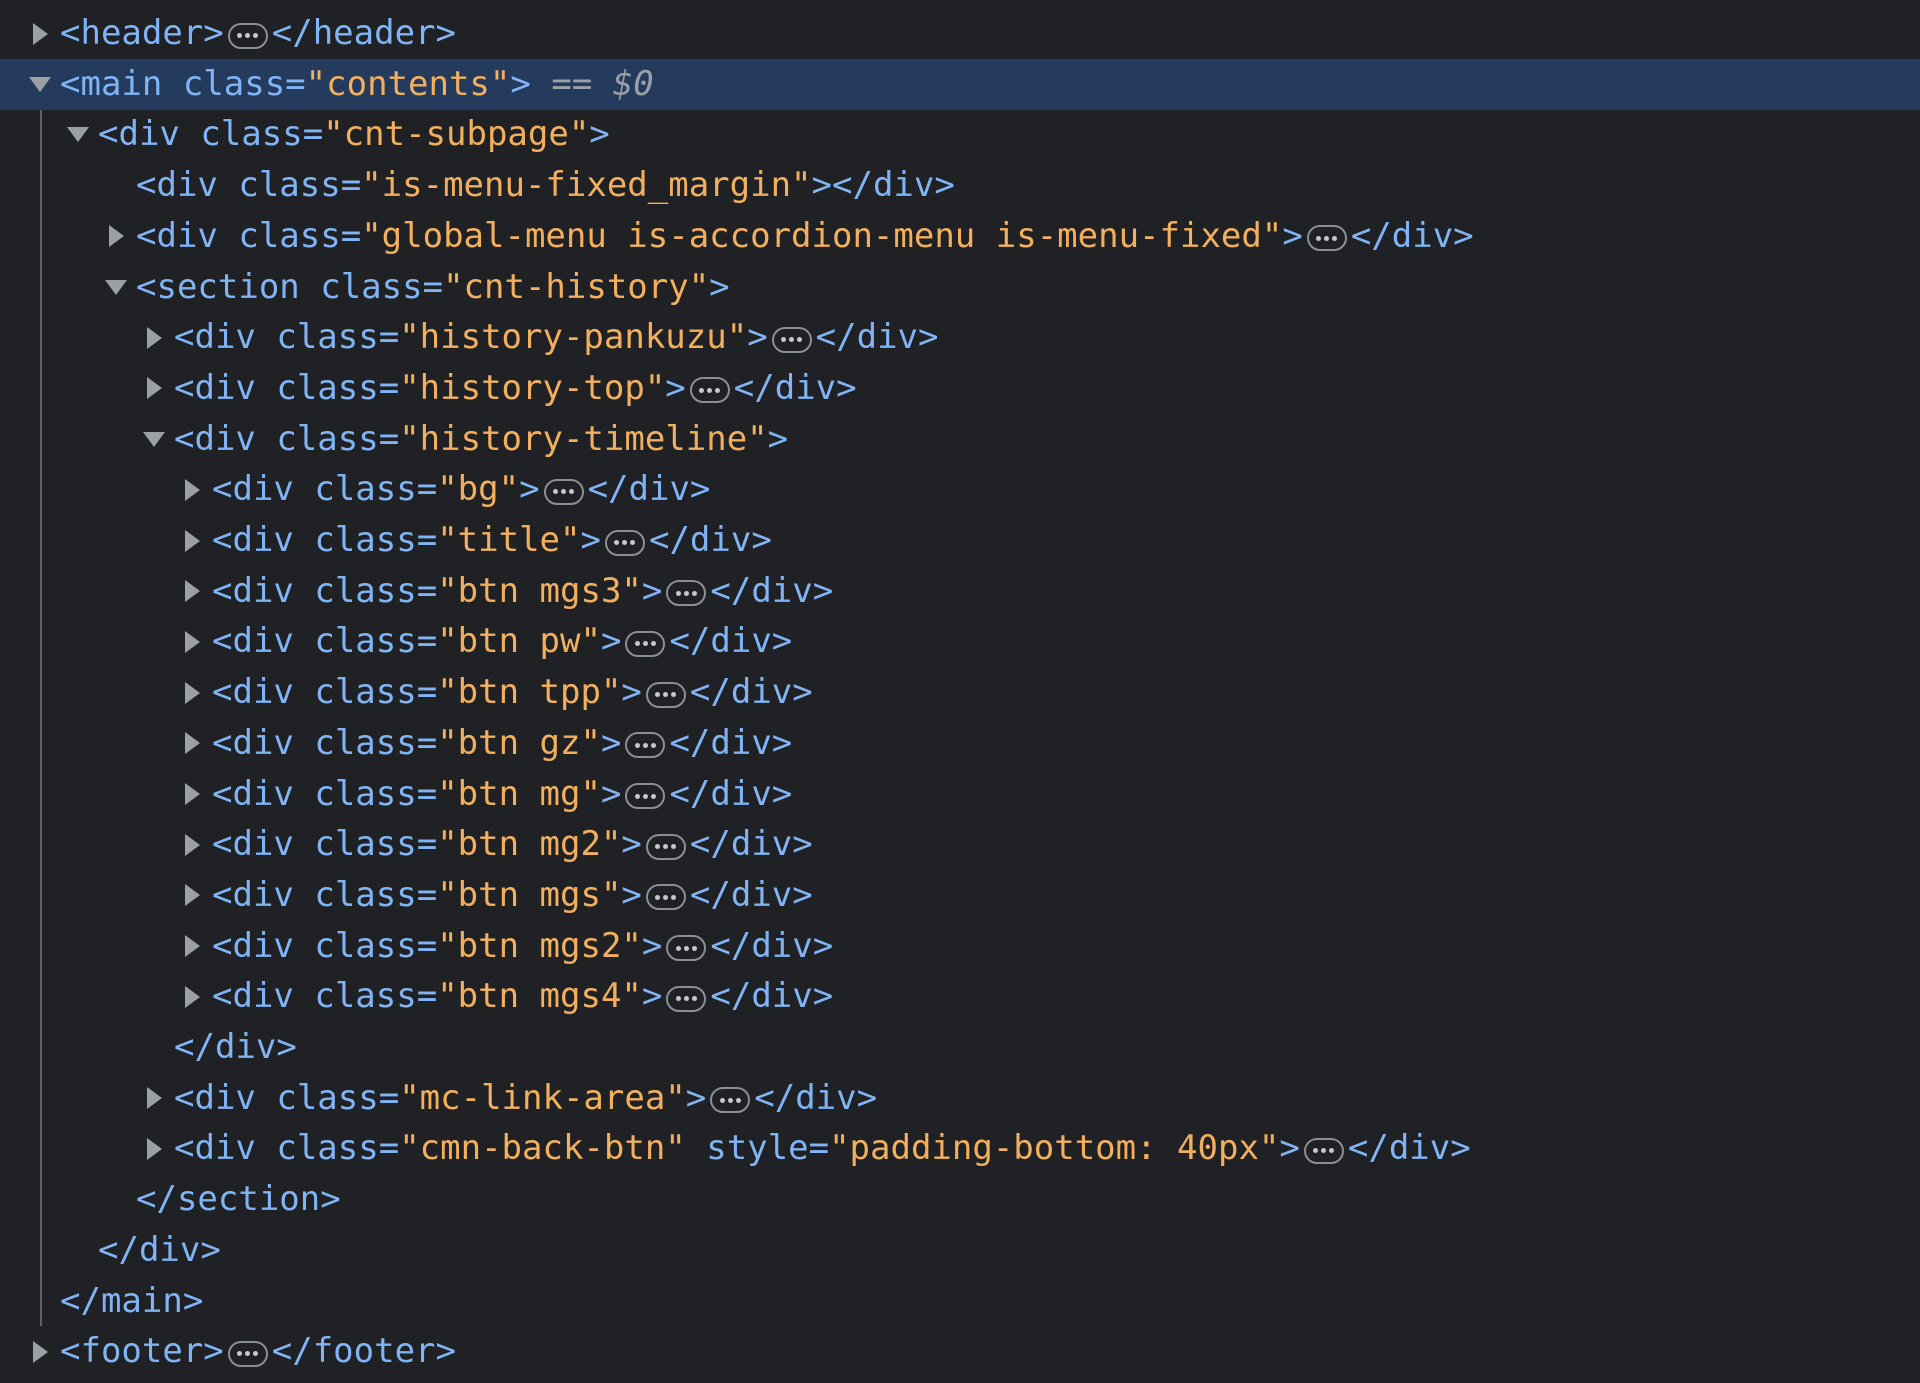 The height and width of the screenshot is (1383, 1920). What do you see at coordinates (960, 185) in the screenshot?
I see `dom-node-row: <div class= "is-menu-fixed_margin" ></div>` at bounding box center [960, 185].